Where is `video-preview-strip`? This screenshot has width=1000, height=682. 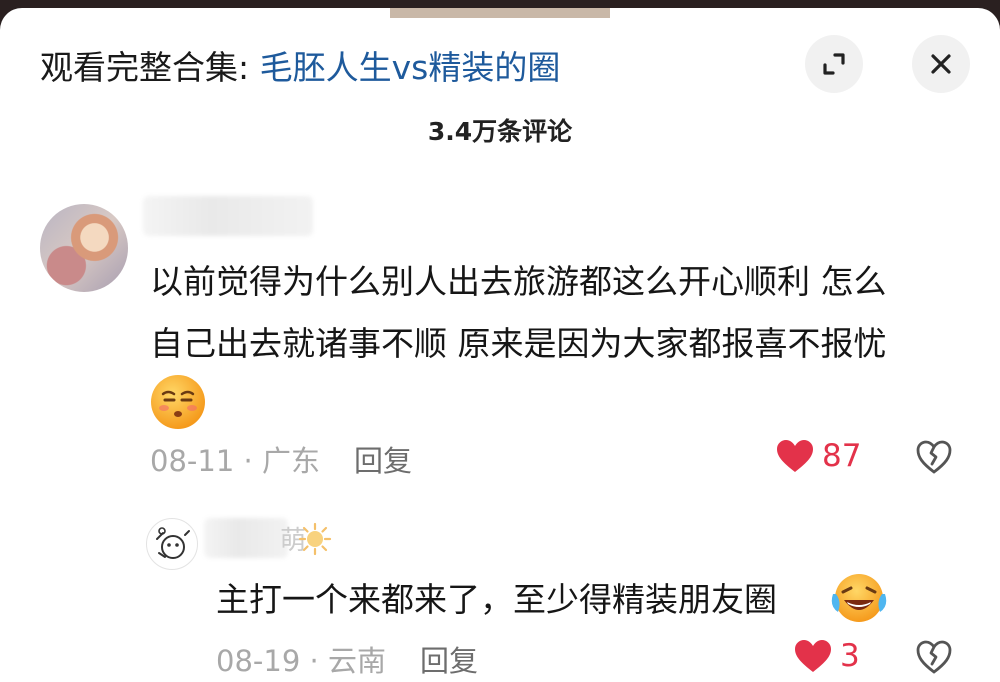
video-preview-strip is located at coordinates (500, 13).